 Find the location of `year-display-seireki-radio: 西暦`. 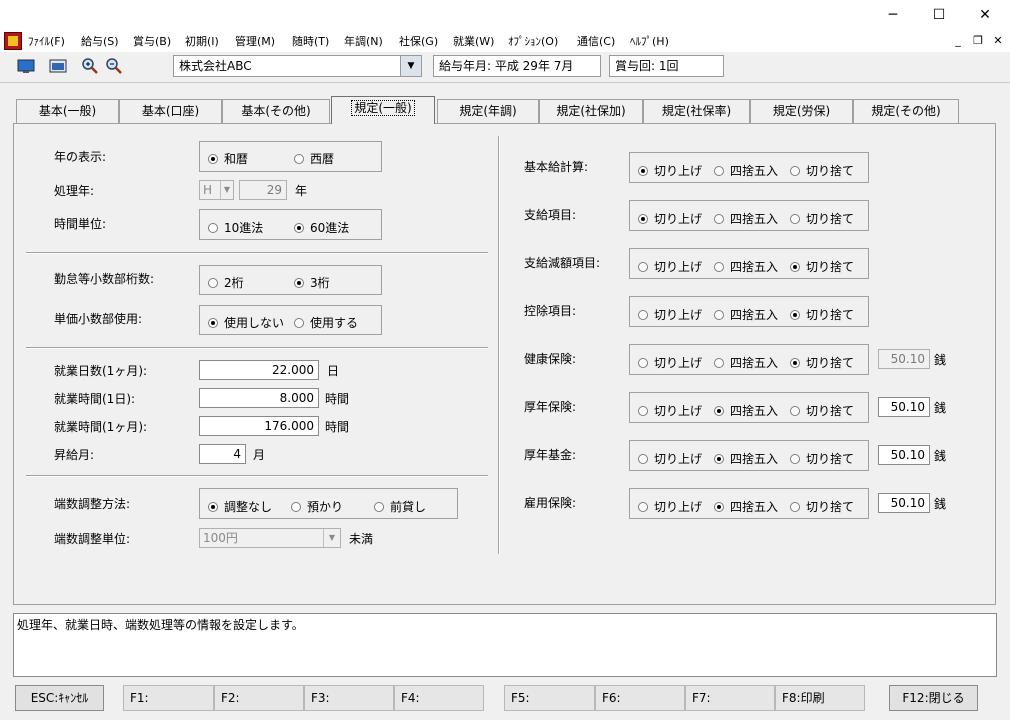

year-display-seireki-radio: 西暦 is located at coordinates (314, 158).